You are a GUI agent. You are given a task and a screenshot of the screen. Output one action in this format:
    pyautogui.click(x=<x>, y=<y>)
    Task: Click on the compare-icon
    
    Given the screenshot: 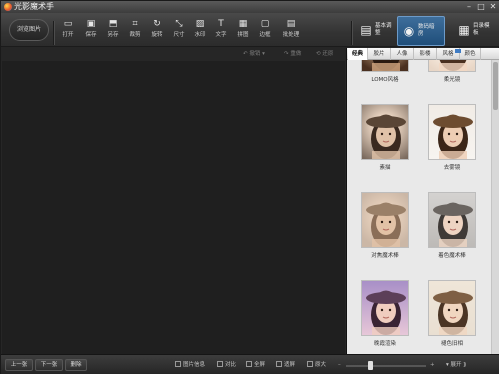 What is the action you would take?
    pyautogui.click(x=220, y=364)
    